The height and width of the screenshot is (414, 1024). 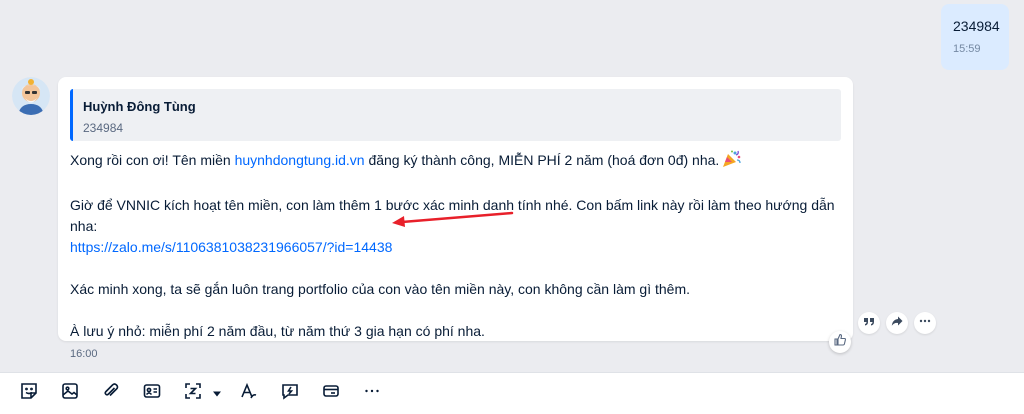 I want to click on message-actions, so click(x=897, y=323).